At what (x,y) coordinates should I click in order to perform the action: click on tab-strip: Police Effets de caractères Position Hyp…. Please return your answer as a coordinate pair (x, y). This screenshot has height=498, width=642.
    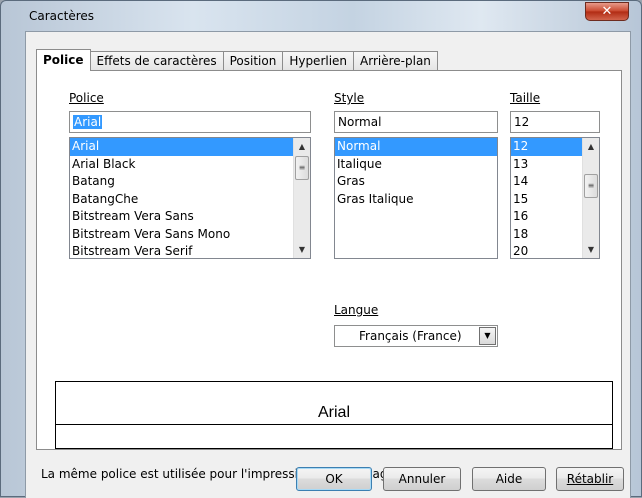
    Looking at the image, I should click on (237, 60).